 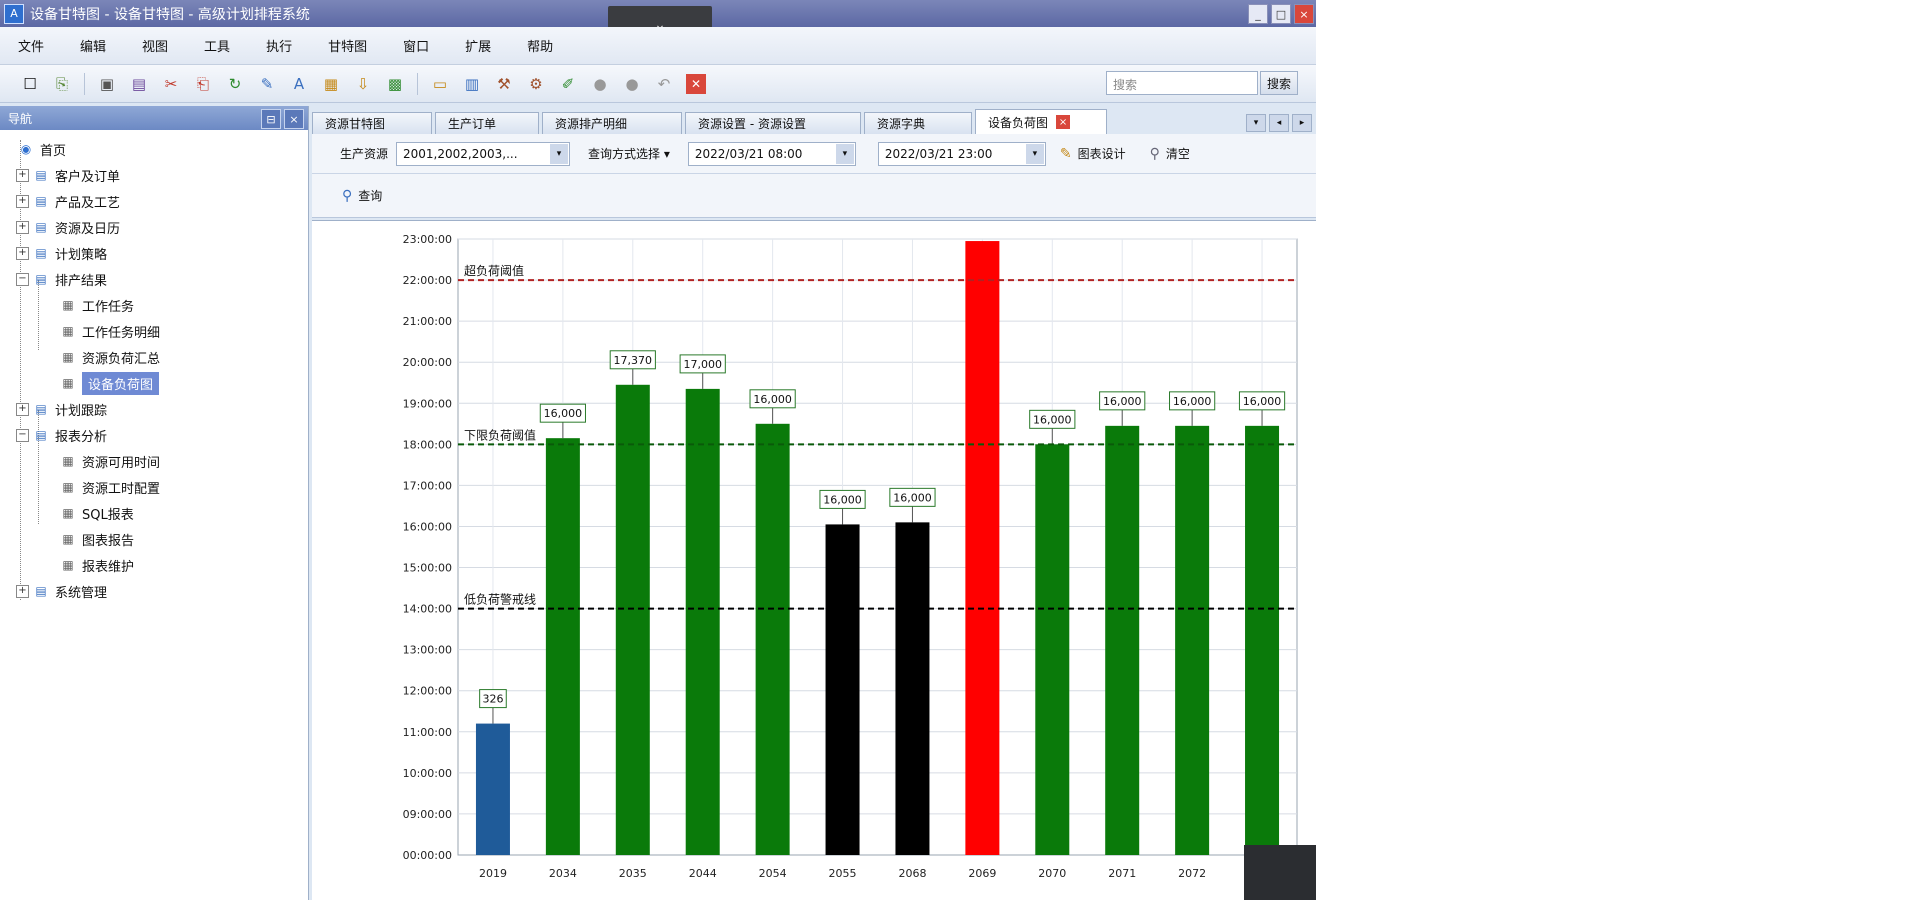 I want to click on tree-item-tracking: + ▤ 计划跟踪, so click(x=154, y=409).